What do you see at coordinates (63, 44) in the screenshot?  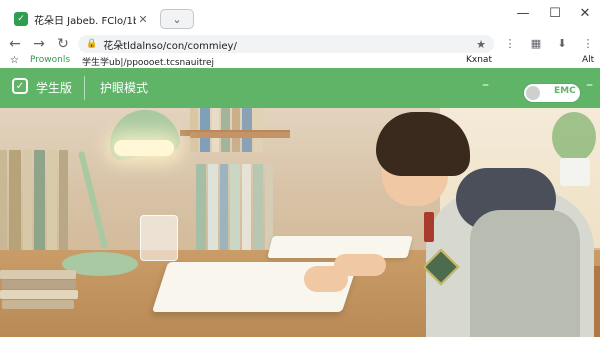 I see `reload-icon: ↻` at bounding box center [63, 44].